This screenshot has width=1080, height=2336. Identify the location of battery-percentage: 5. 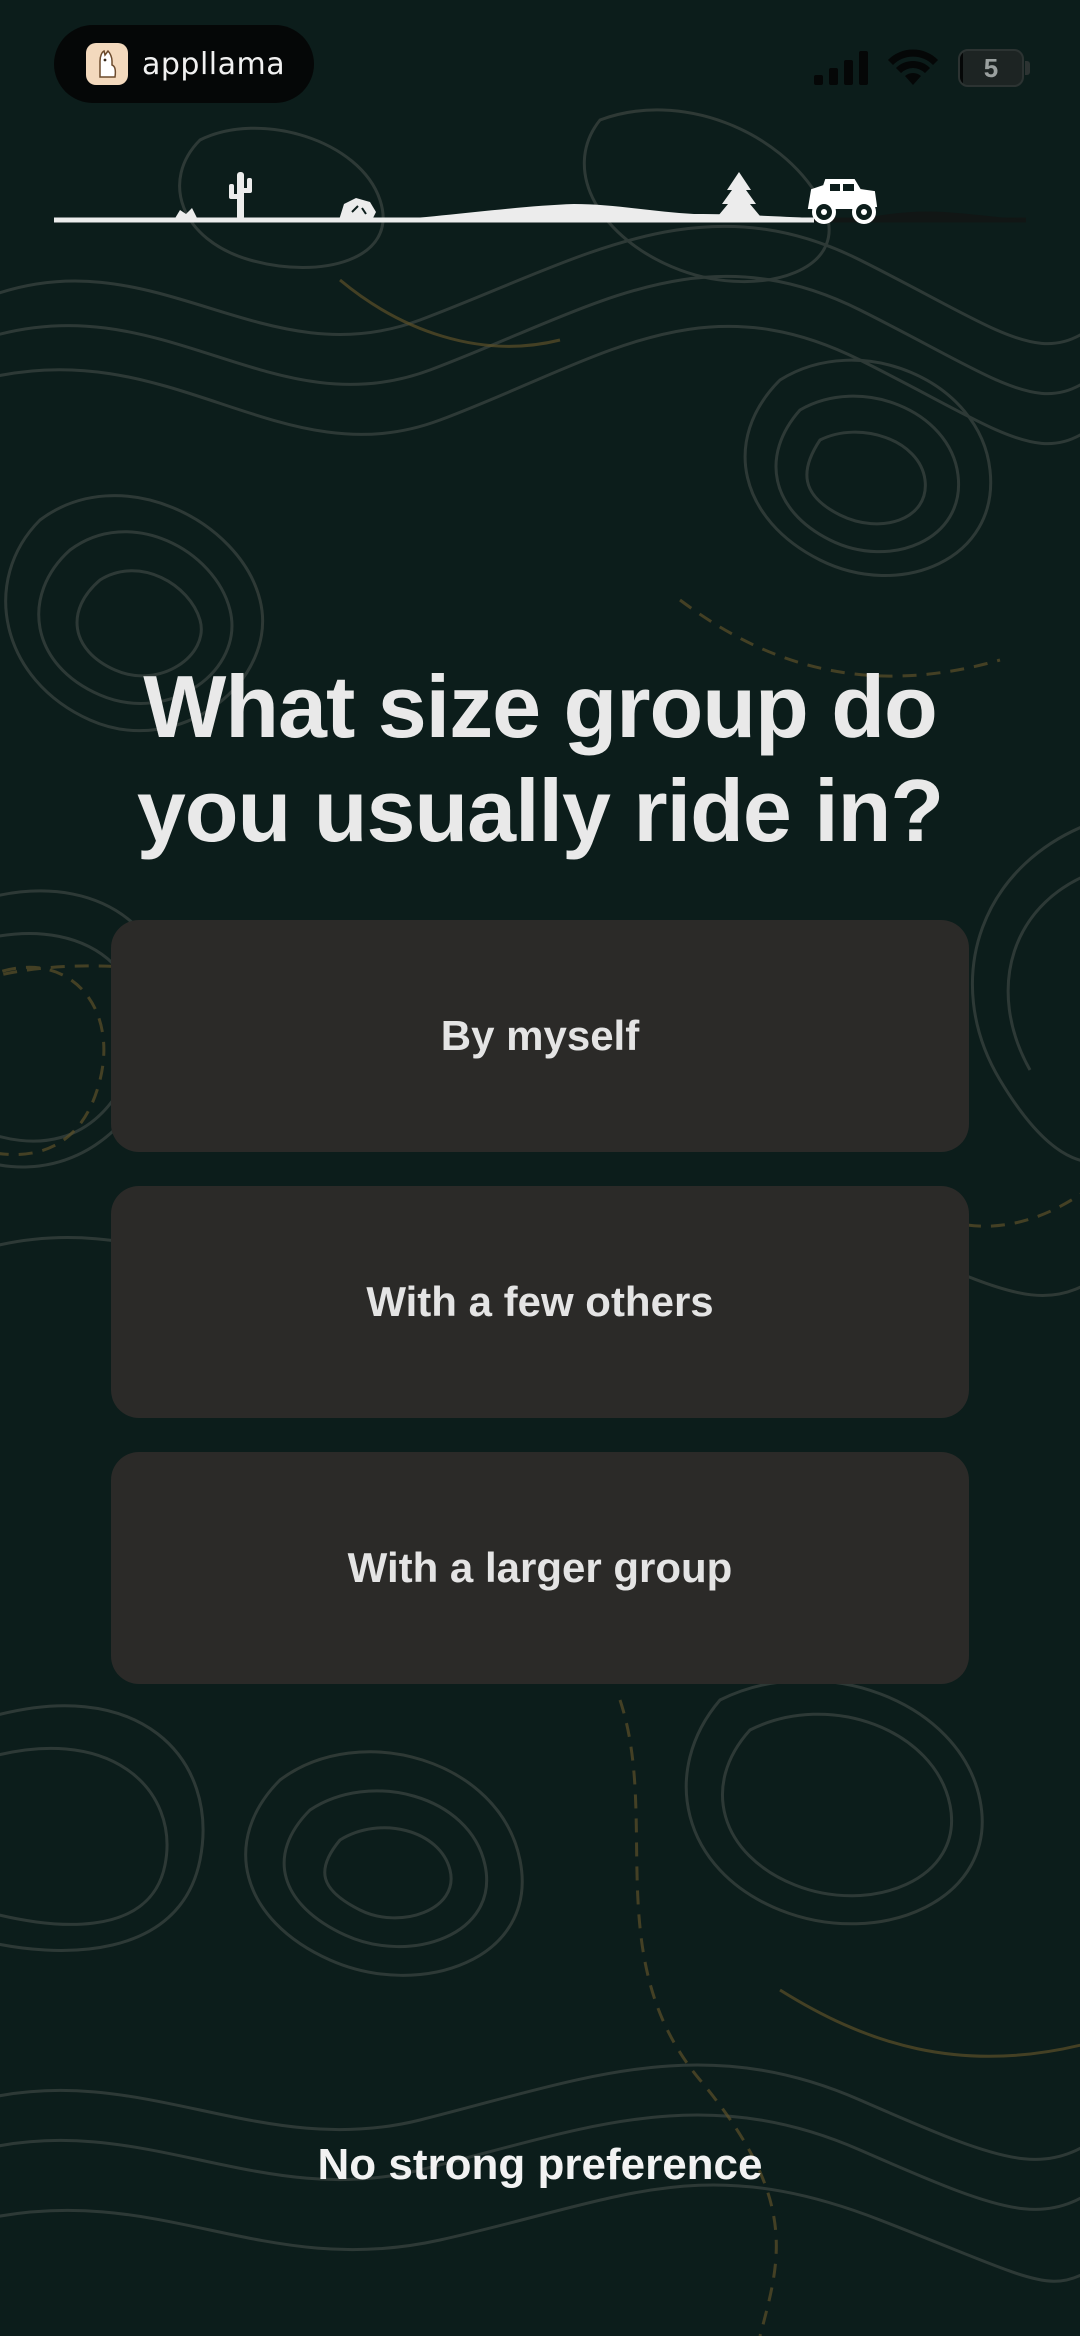
(991, 68).